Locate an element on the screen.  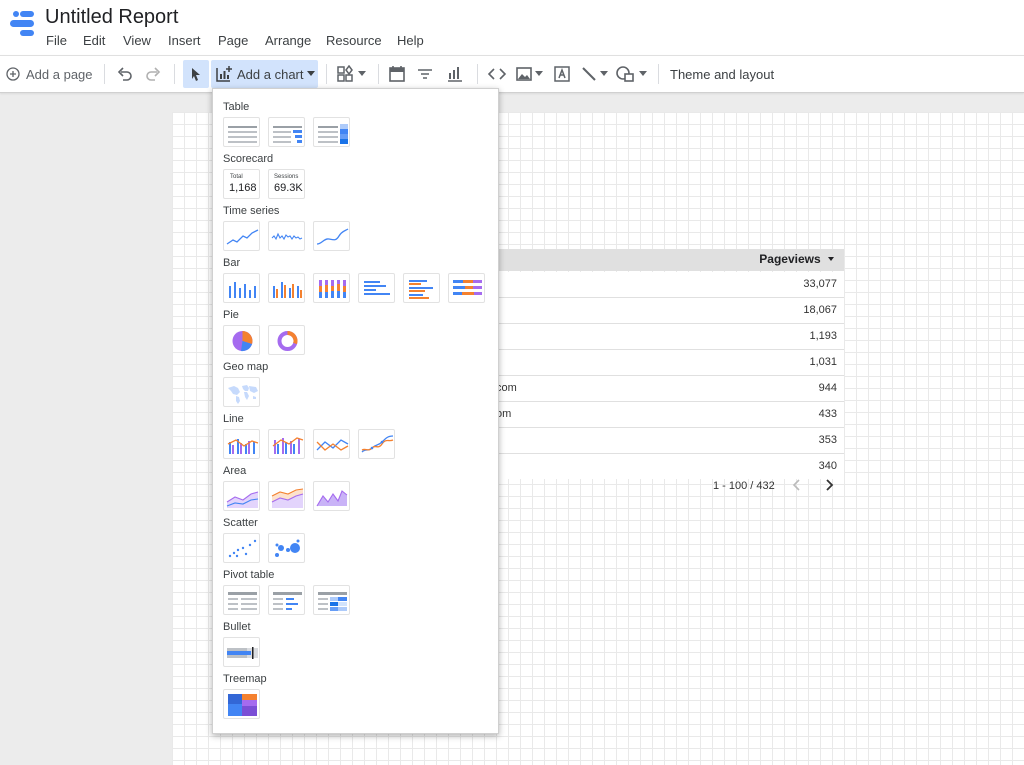
previous-page-button is located at coordinates (797, 486).